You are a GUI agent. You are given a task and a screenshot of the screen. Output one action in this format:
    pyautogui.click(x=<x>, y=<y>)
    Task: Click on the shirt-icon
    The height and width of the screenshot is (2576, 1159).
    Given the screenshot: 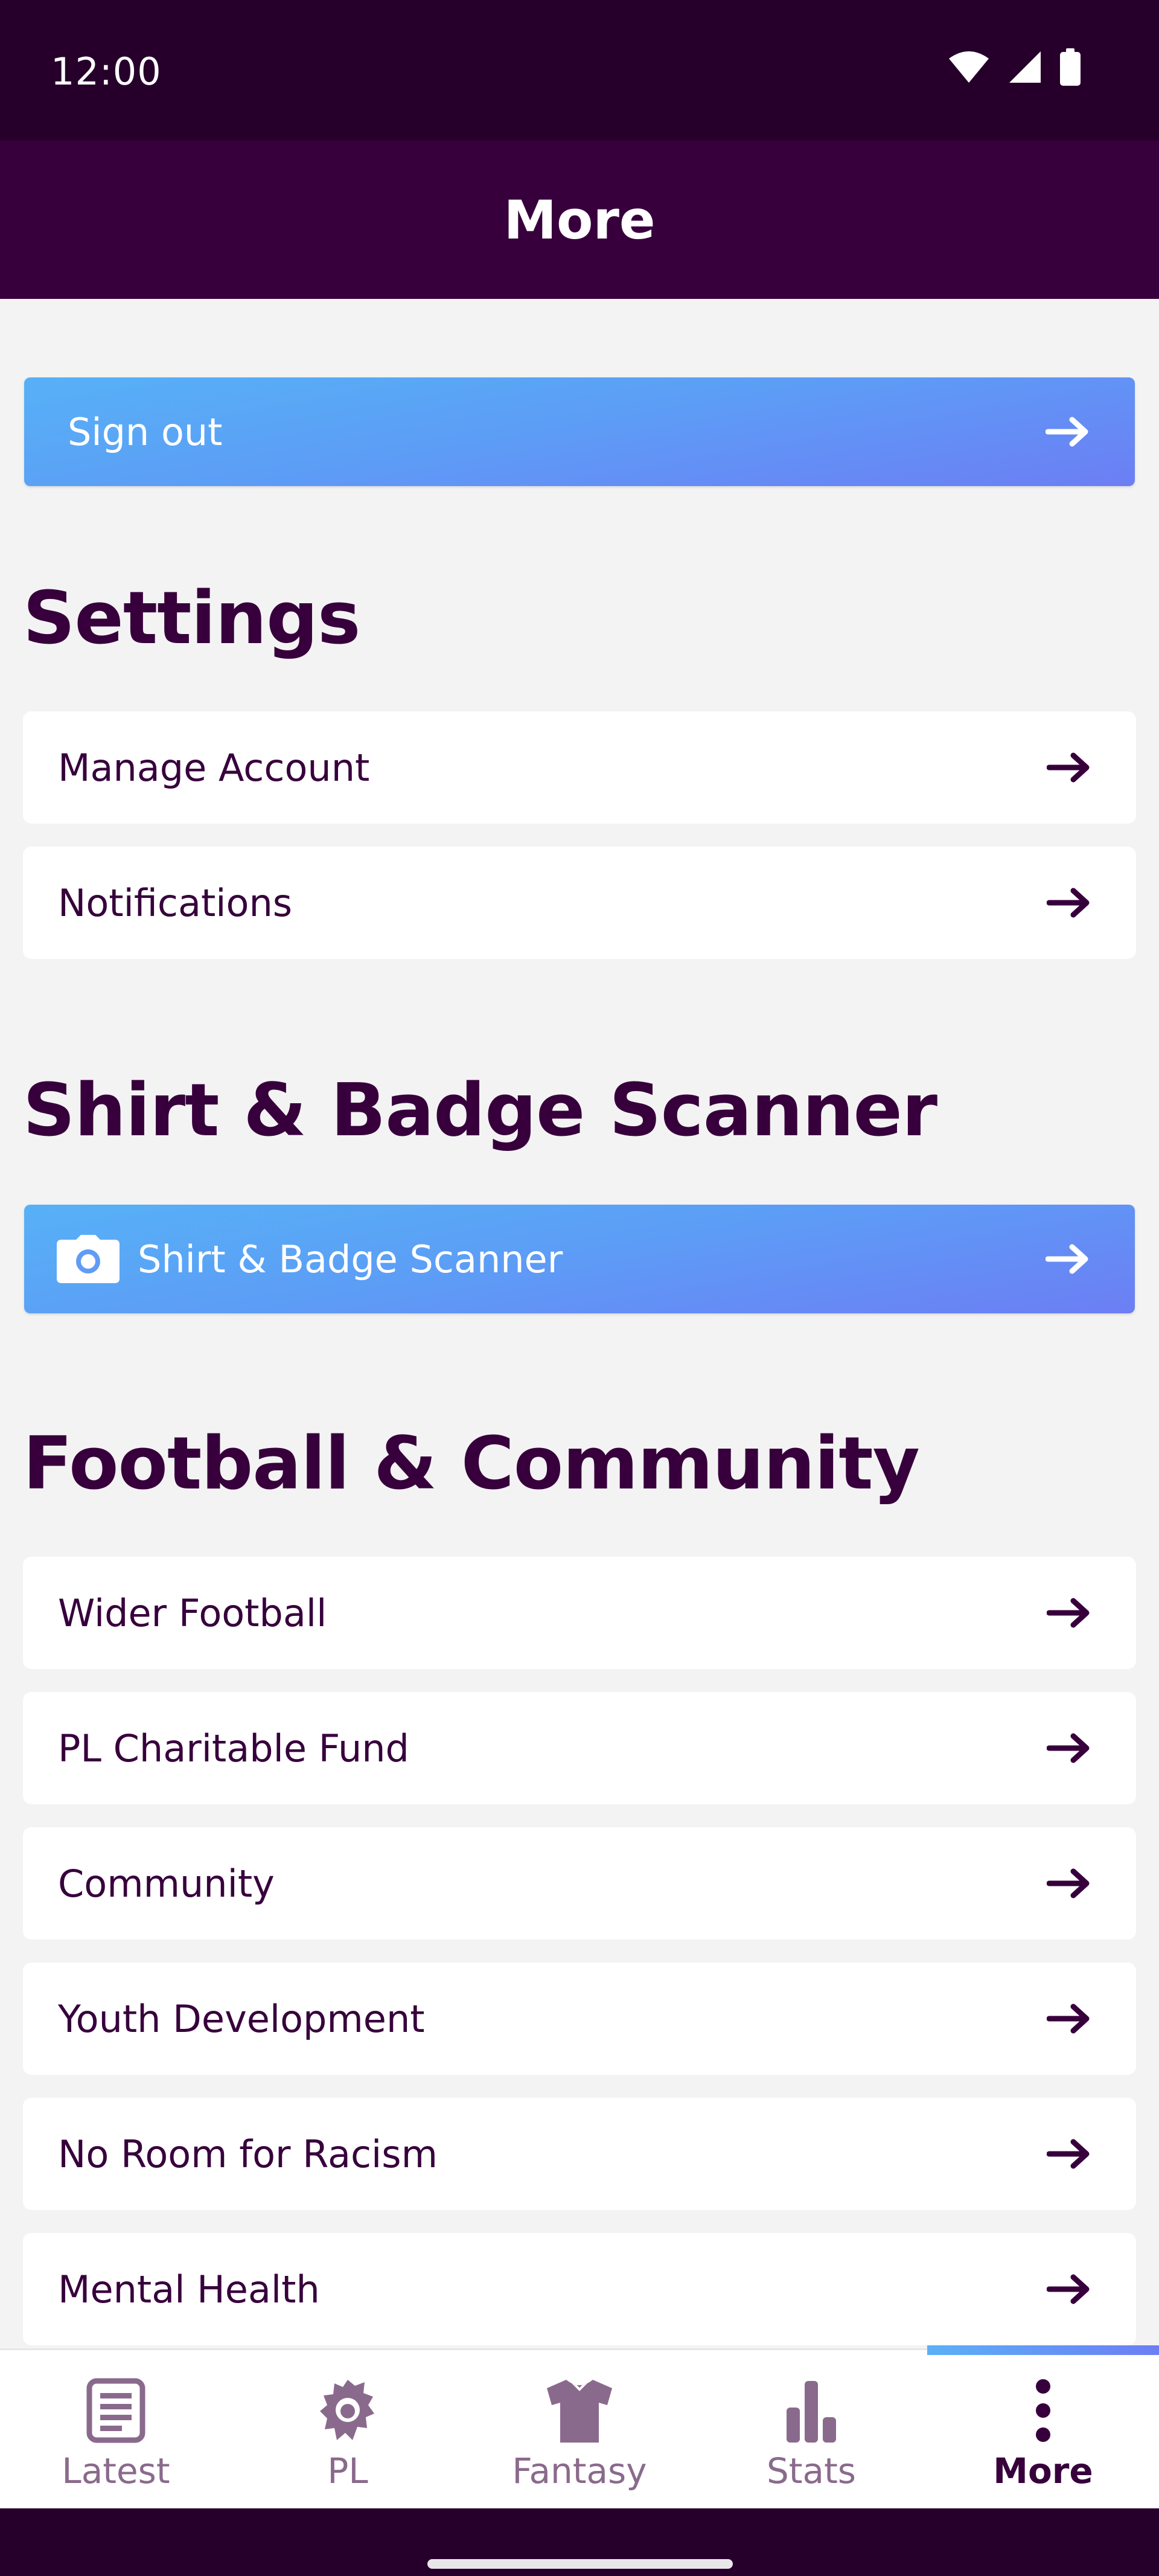 What is the action you would take?
    pyautogui.click(x=579, y=2411)
    